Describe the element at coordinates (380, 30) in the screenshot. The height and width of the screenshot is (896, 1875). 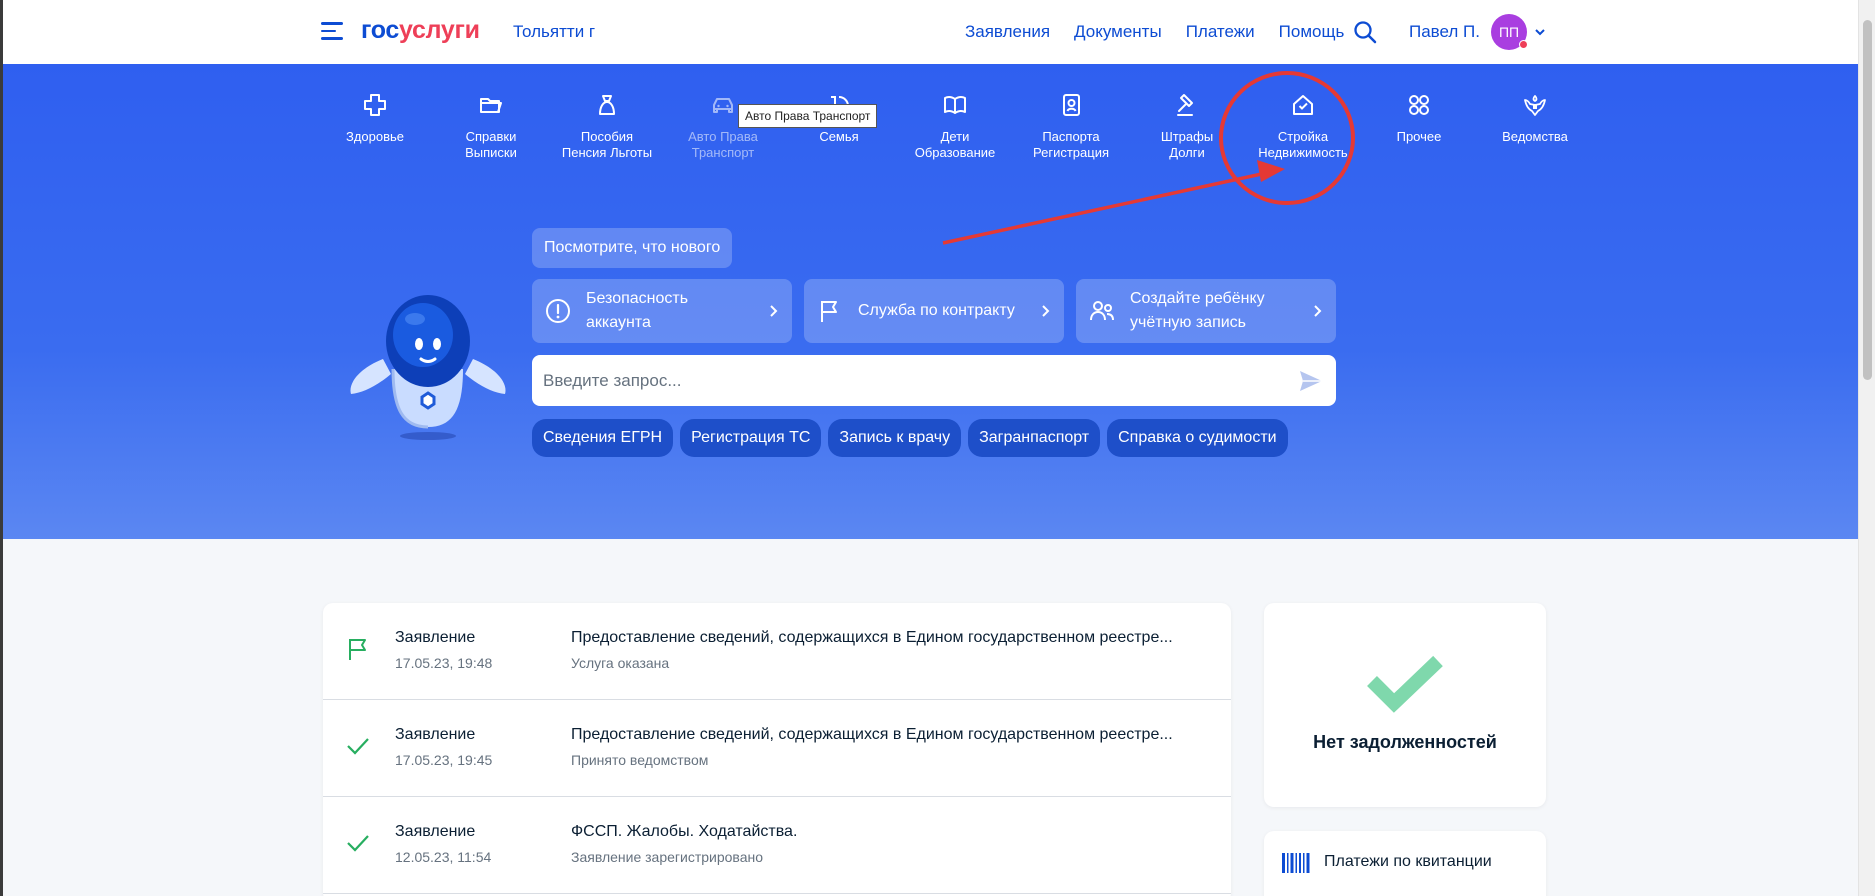
I see `logo-part-gos: гос` at that location.